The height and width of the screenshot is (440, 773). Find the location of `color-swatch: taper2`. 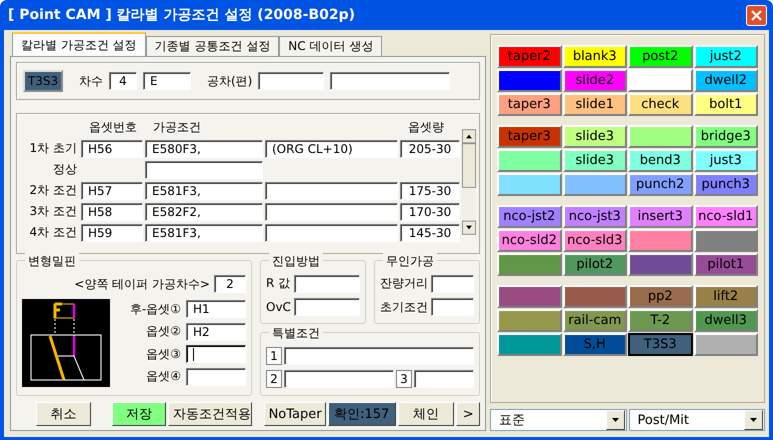

color-swatch: taper2 is located at coordinates (529, 56).